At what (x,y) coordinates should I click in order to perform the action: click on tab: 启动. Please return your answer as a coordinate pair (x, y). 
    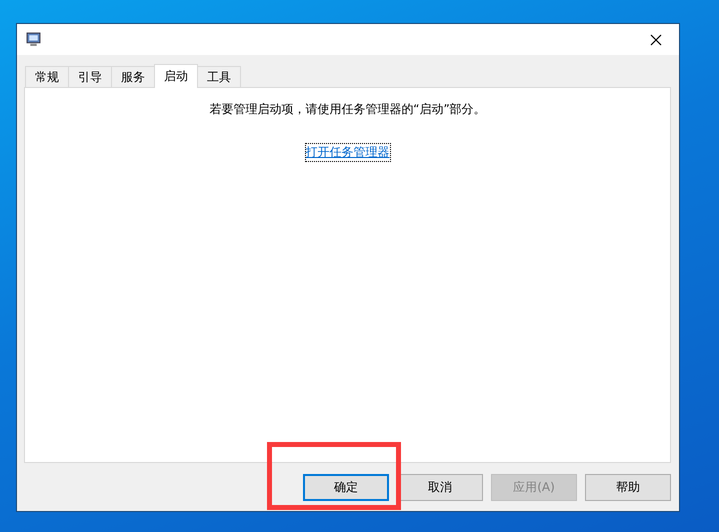
    Looking at the image, I should click on (176, 76).